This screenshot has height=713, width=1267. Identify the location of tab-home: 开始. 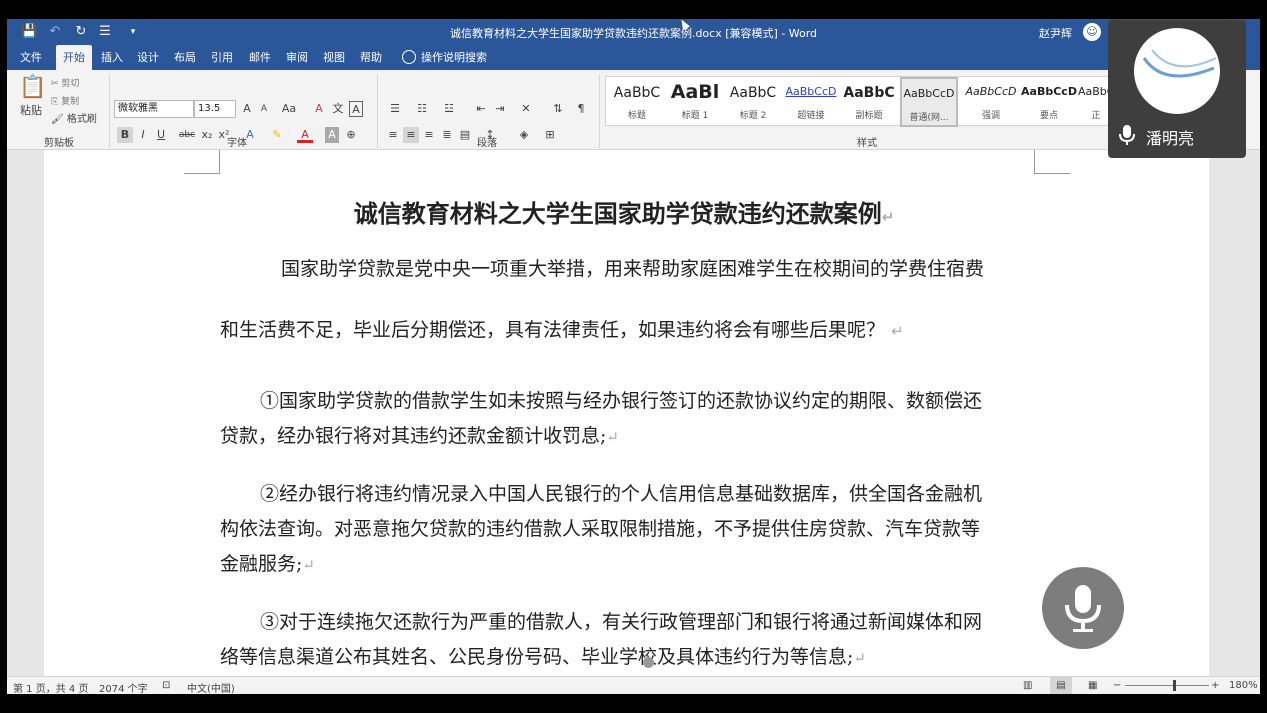
(74, 57).